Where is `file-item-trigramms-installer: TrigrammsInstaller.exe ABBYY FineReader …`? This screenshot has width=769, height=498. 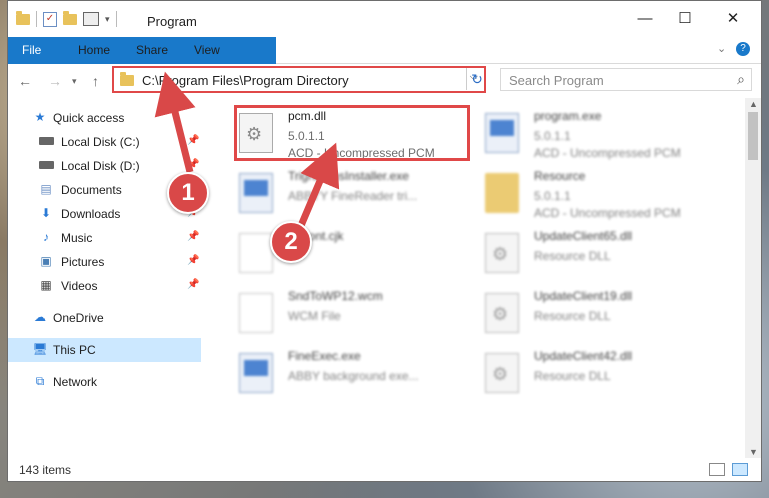
file-item-trigramms-installer: TrigrammsInstaller.exe ABBYY FineReader … is located at coordinates (347, 193).